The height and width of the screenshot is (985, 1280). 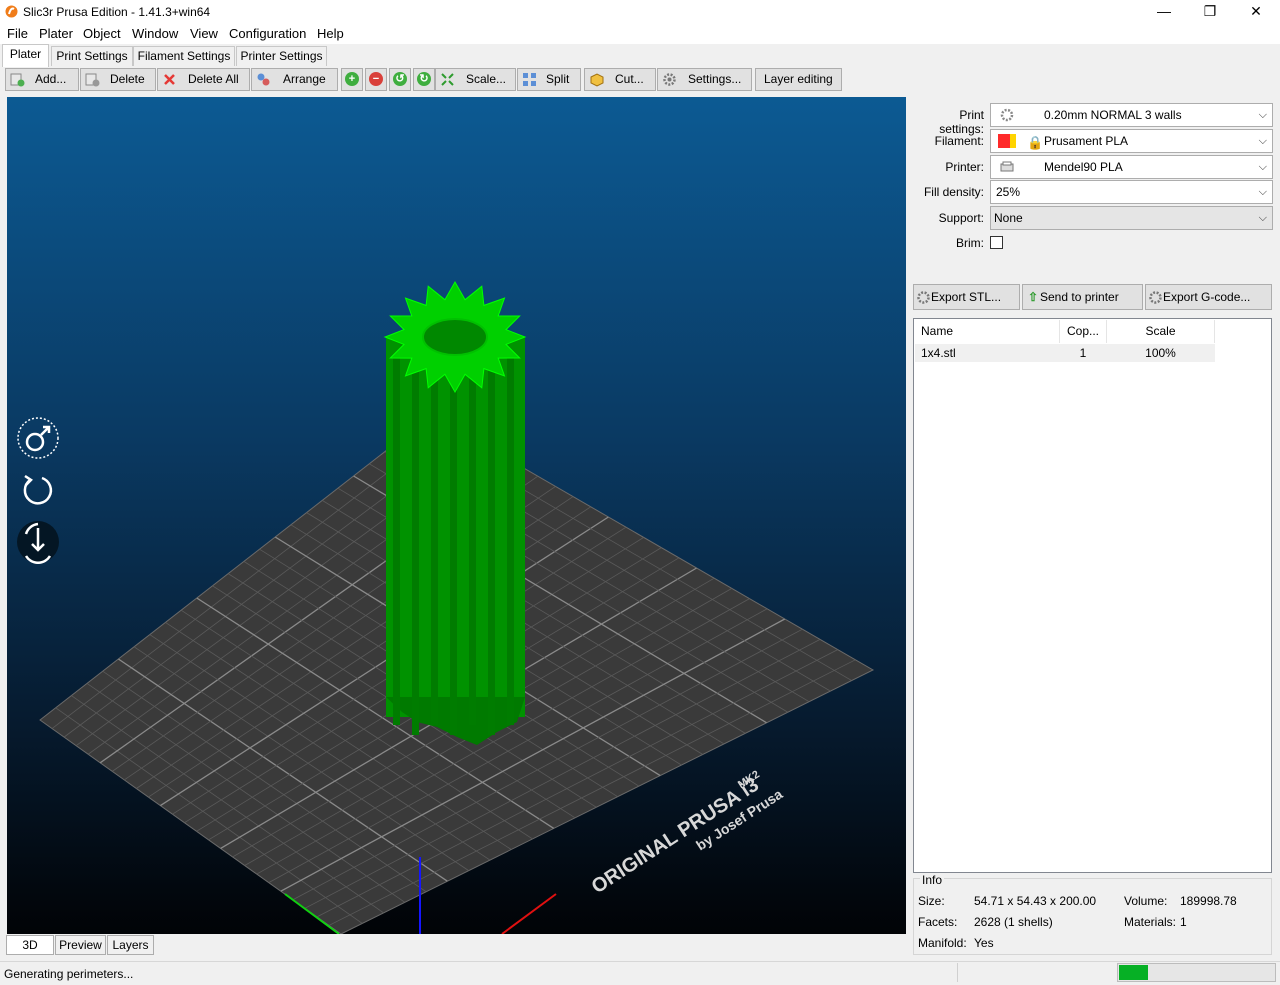 What do you see at coordinates (1092, 916) in the screenshot?
I see `info-box` at bounding box center [1092, 916].